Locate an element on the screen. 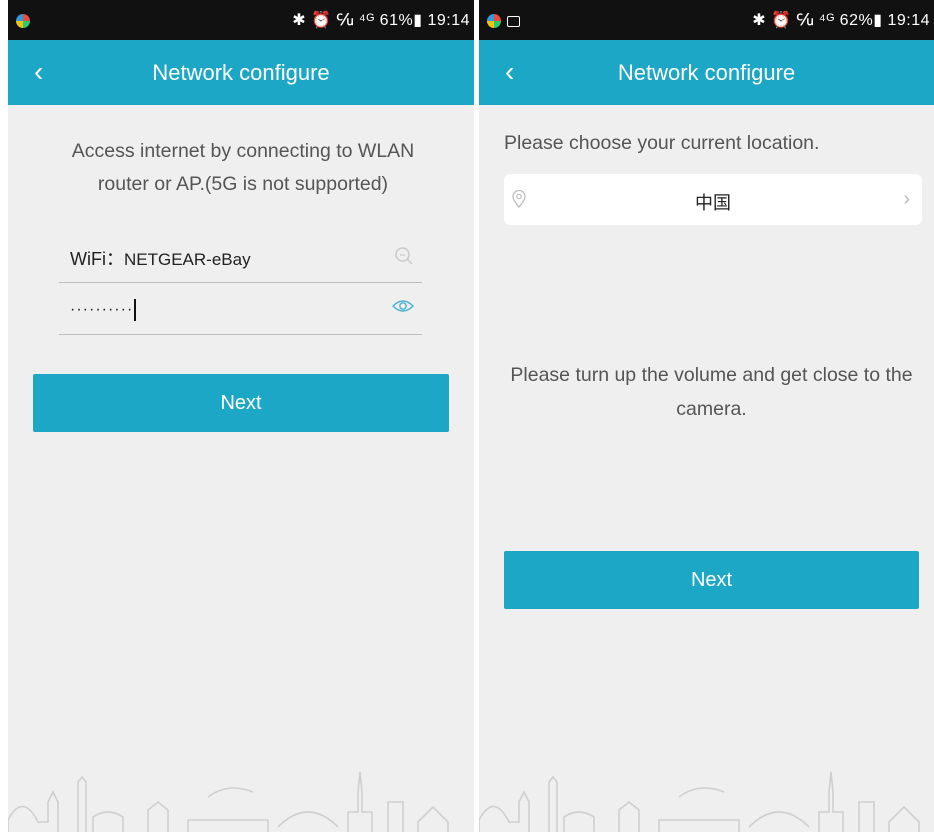 Image resolution: width=934 pixels, height=832 pixels. eye-icon is located at coordinates (403, 308).